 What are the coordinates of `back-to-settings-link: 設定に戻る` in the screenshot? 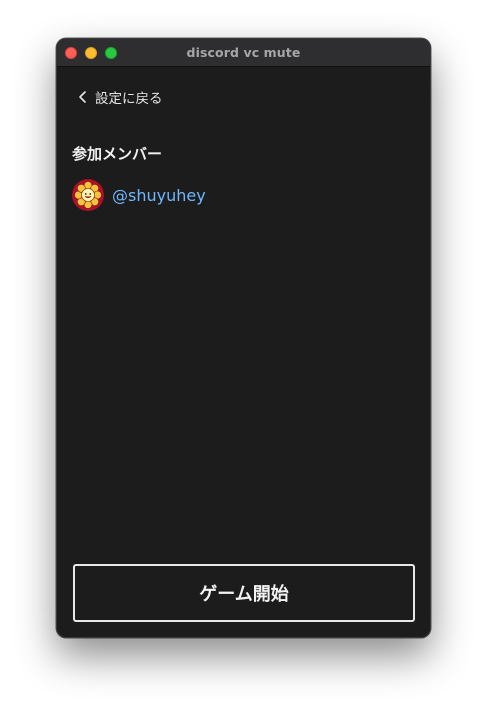 It's located at (120, 97).